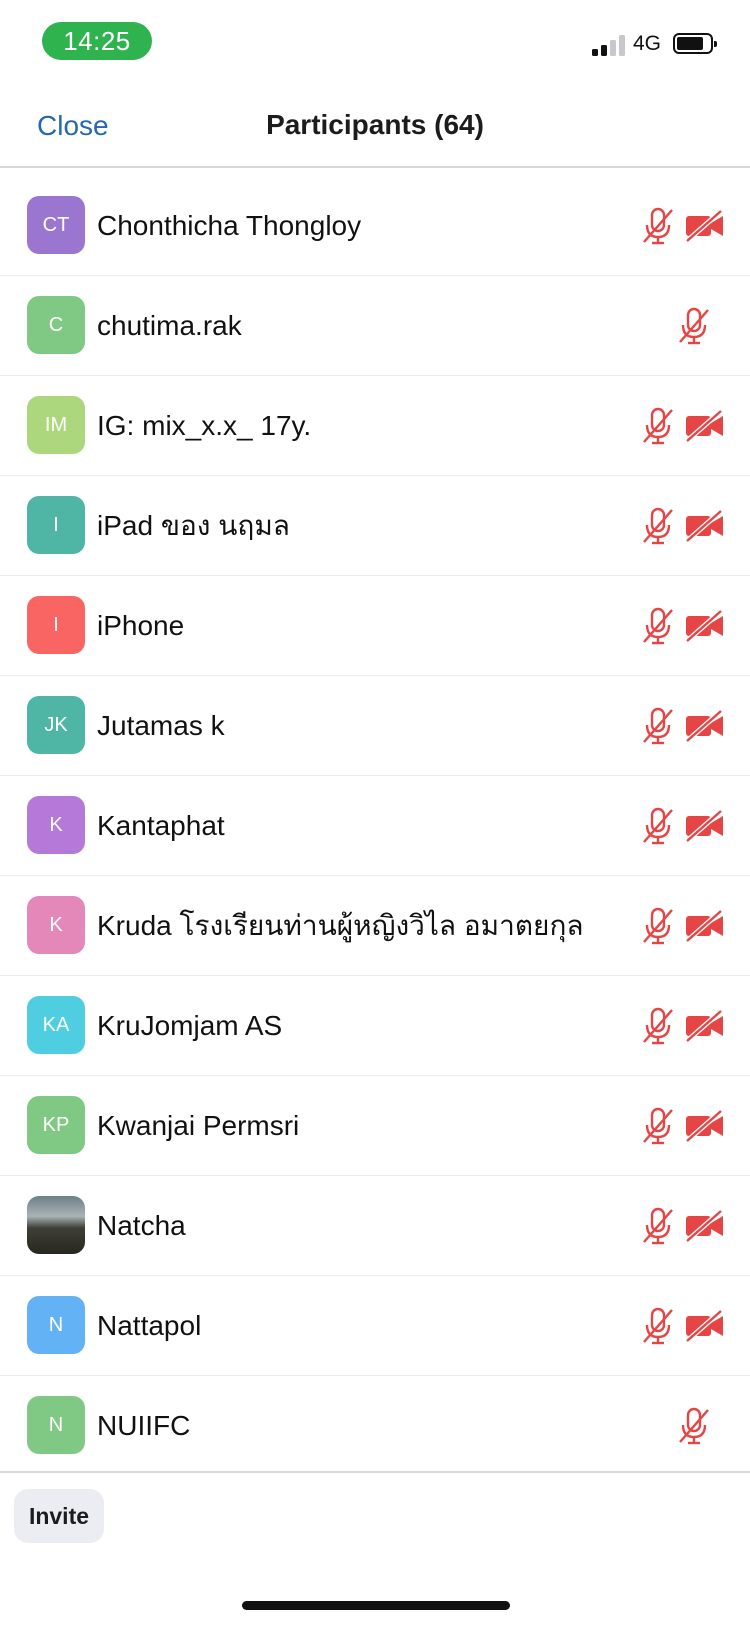 The height and width of the screenshot is (1625, 750). I want to click on bottom-toolbar: Invite, so click(375, 1548).